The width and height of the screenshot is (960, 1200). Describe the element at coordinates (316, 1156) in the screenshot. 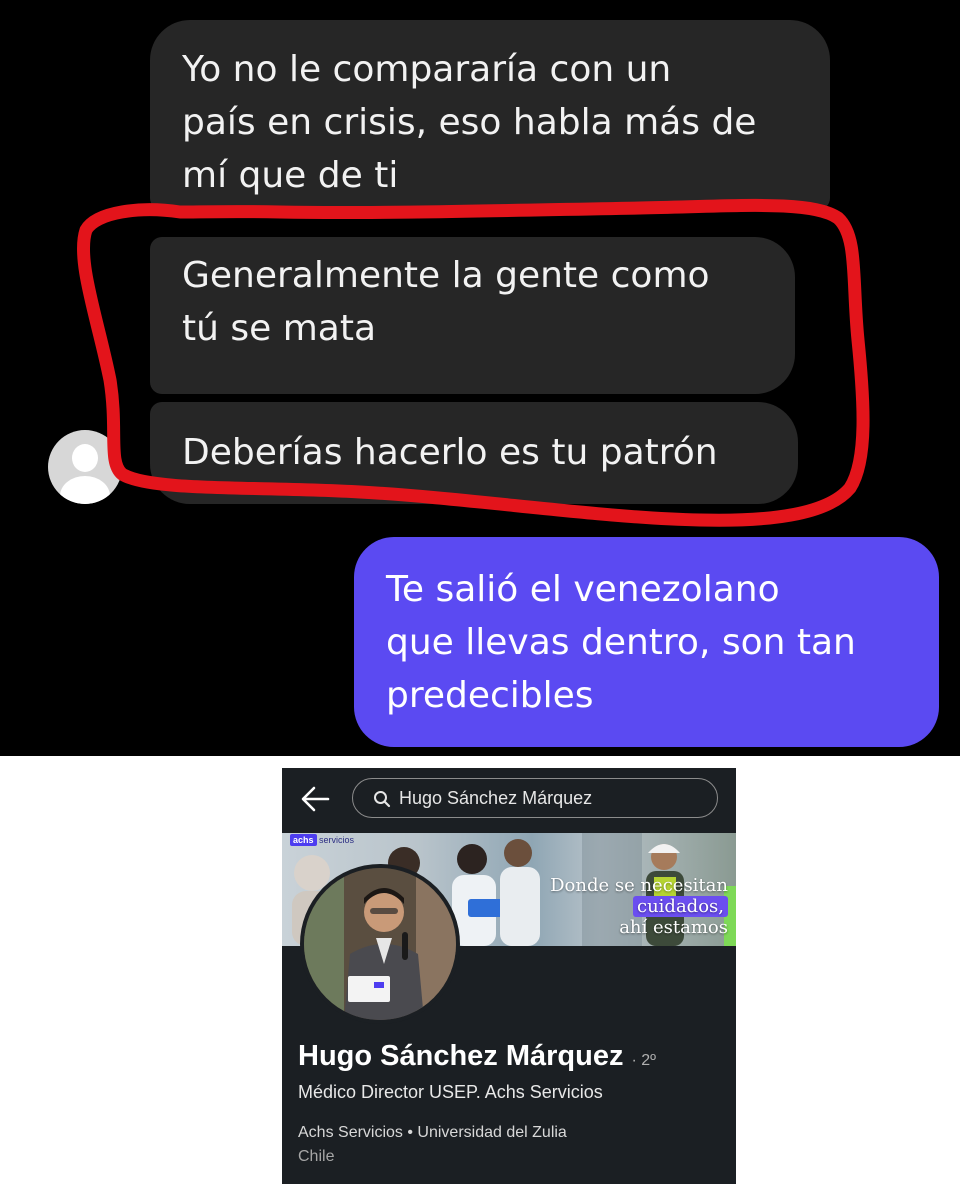

I see `profile-location: Chile` at that location.